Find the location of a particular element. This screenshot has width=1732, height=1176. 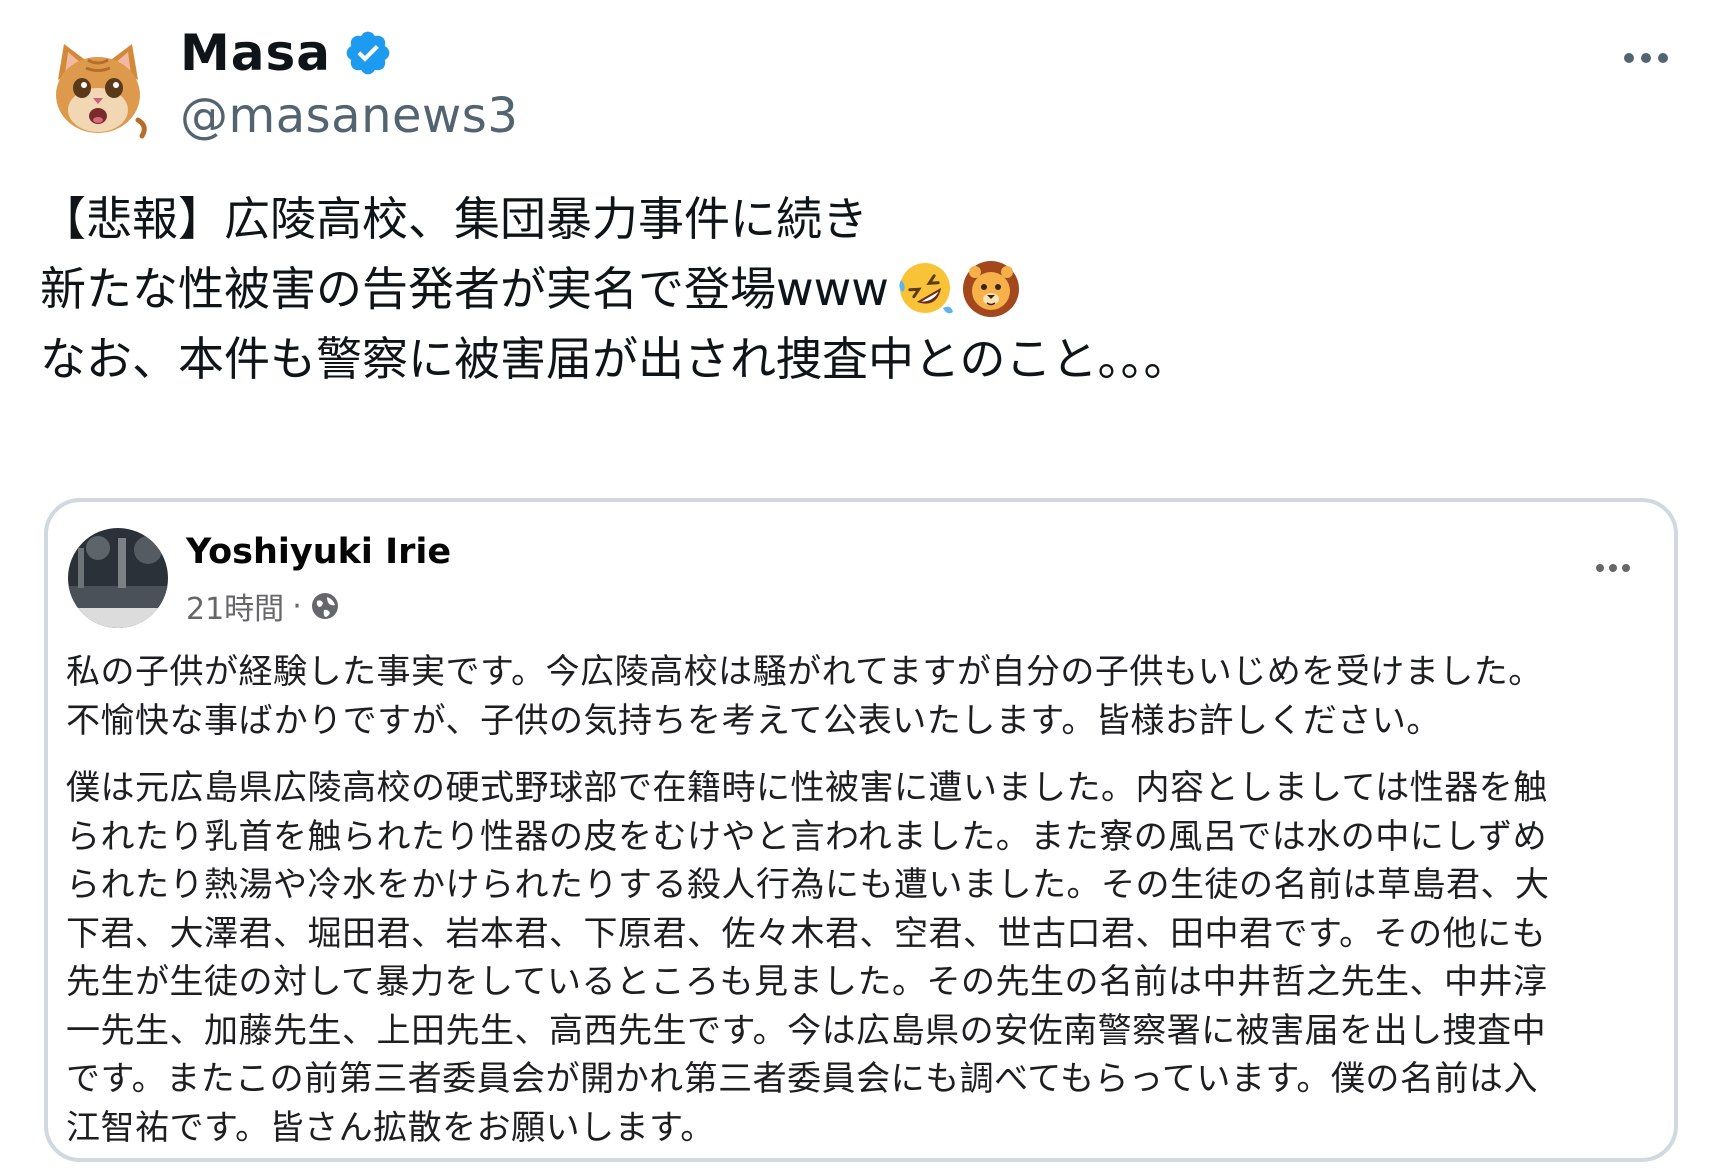

tweet-text-line-with-emoji: 新たな性被害の告発者が実名で登場www is located at coordinates (860, 289).